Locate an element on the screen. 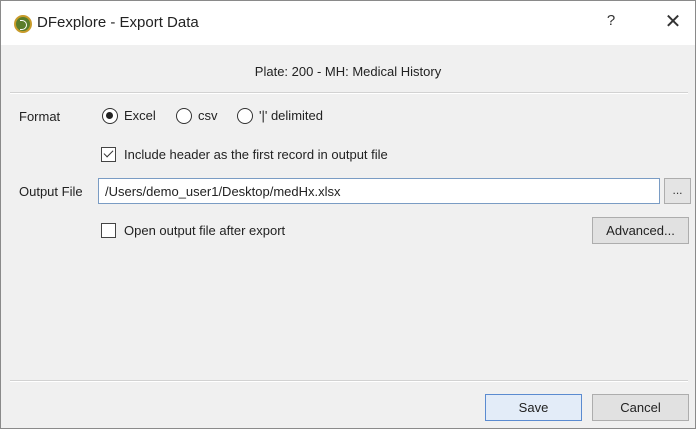 The width and height of the screenshot is (696, 429). format-radio-excel is located at coordinates (110, 116).